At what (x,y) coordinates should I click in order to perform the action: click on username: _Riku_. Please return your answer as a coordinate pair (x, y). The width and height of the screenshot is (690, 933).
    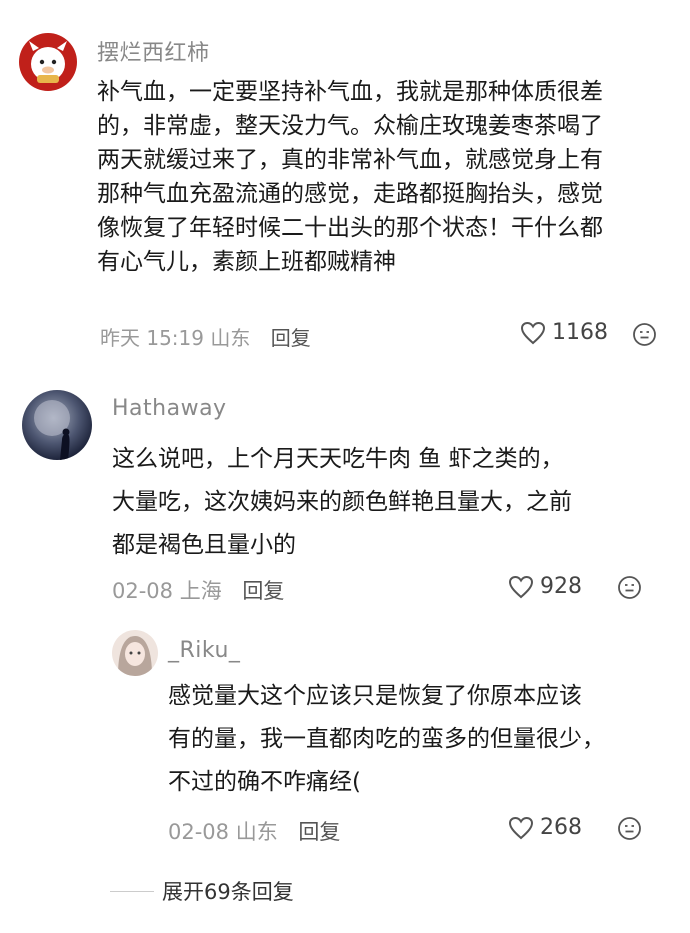
    Looking at the image, I should click on (204, 650).